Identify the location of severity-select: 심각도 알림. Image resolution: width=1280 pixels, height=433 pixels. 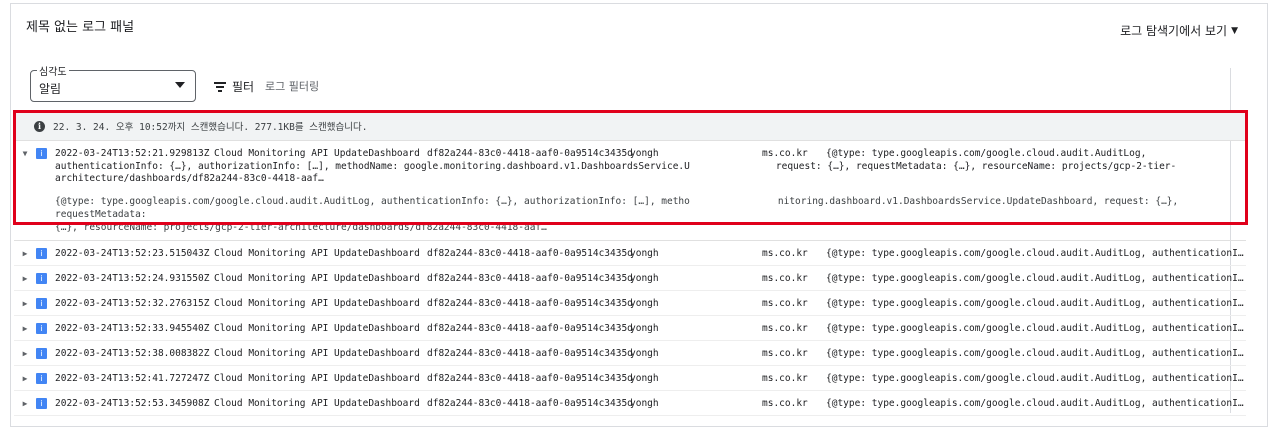
(113, 82).